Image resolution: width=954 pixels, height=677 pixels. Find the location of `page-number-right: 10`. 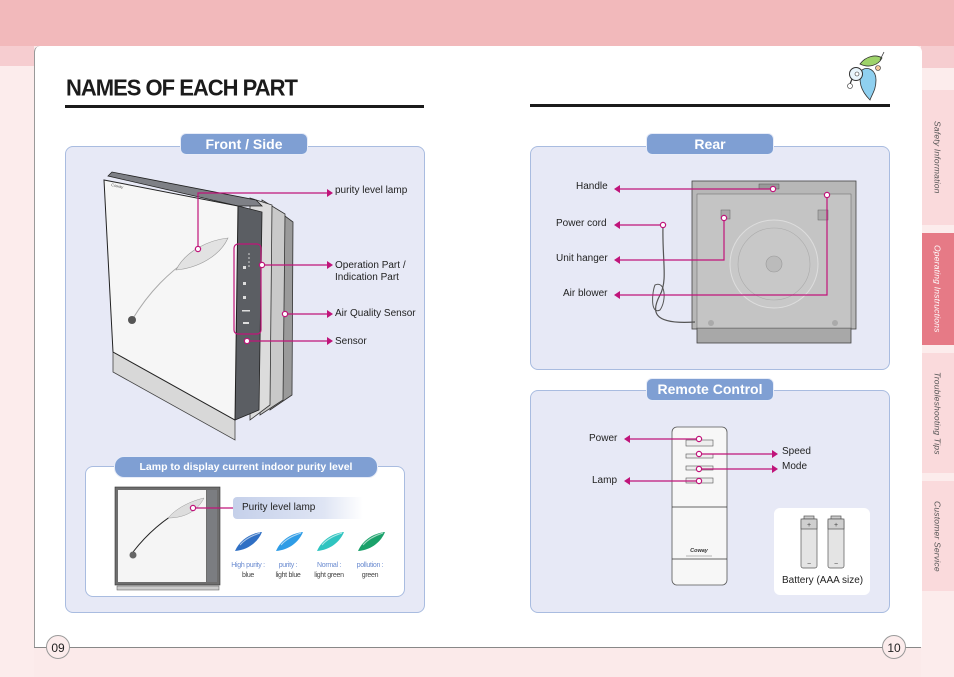

page-number-right: 10 is located at coordinates (894, 647).